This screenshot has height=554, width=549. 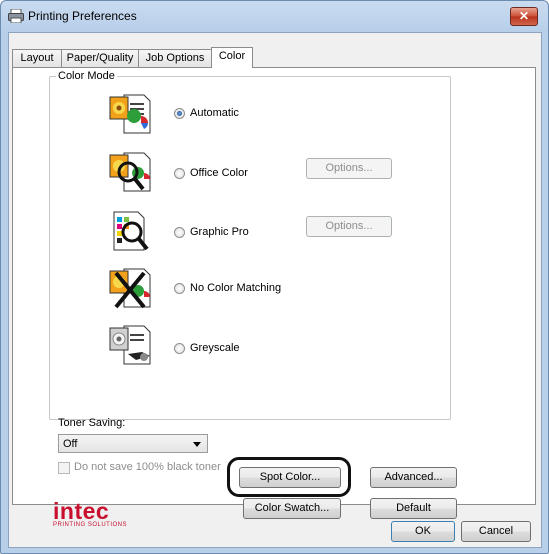 I want to click on tab-color: Color, so click(x=232, y=57).